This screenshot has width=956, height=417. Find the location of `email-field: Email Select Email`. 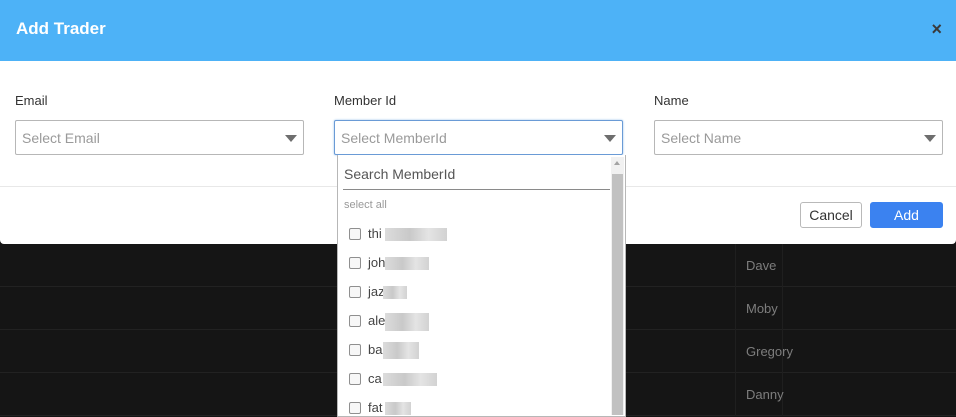

email-field: Email Select Email is located at coordinates (159, 124).